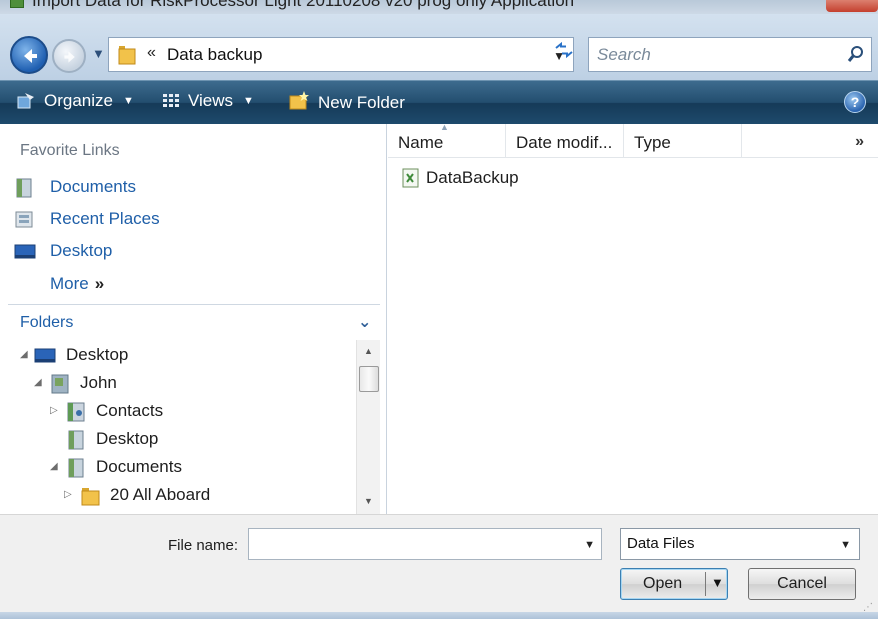  I want to click on tree-item-label: Contacts, so click(129, 411).